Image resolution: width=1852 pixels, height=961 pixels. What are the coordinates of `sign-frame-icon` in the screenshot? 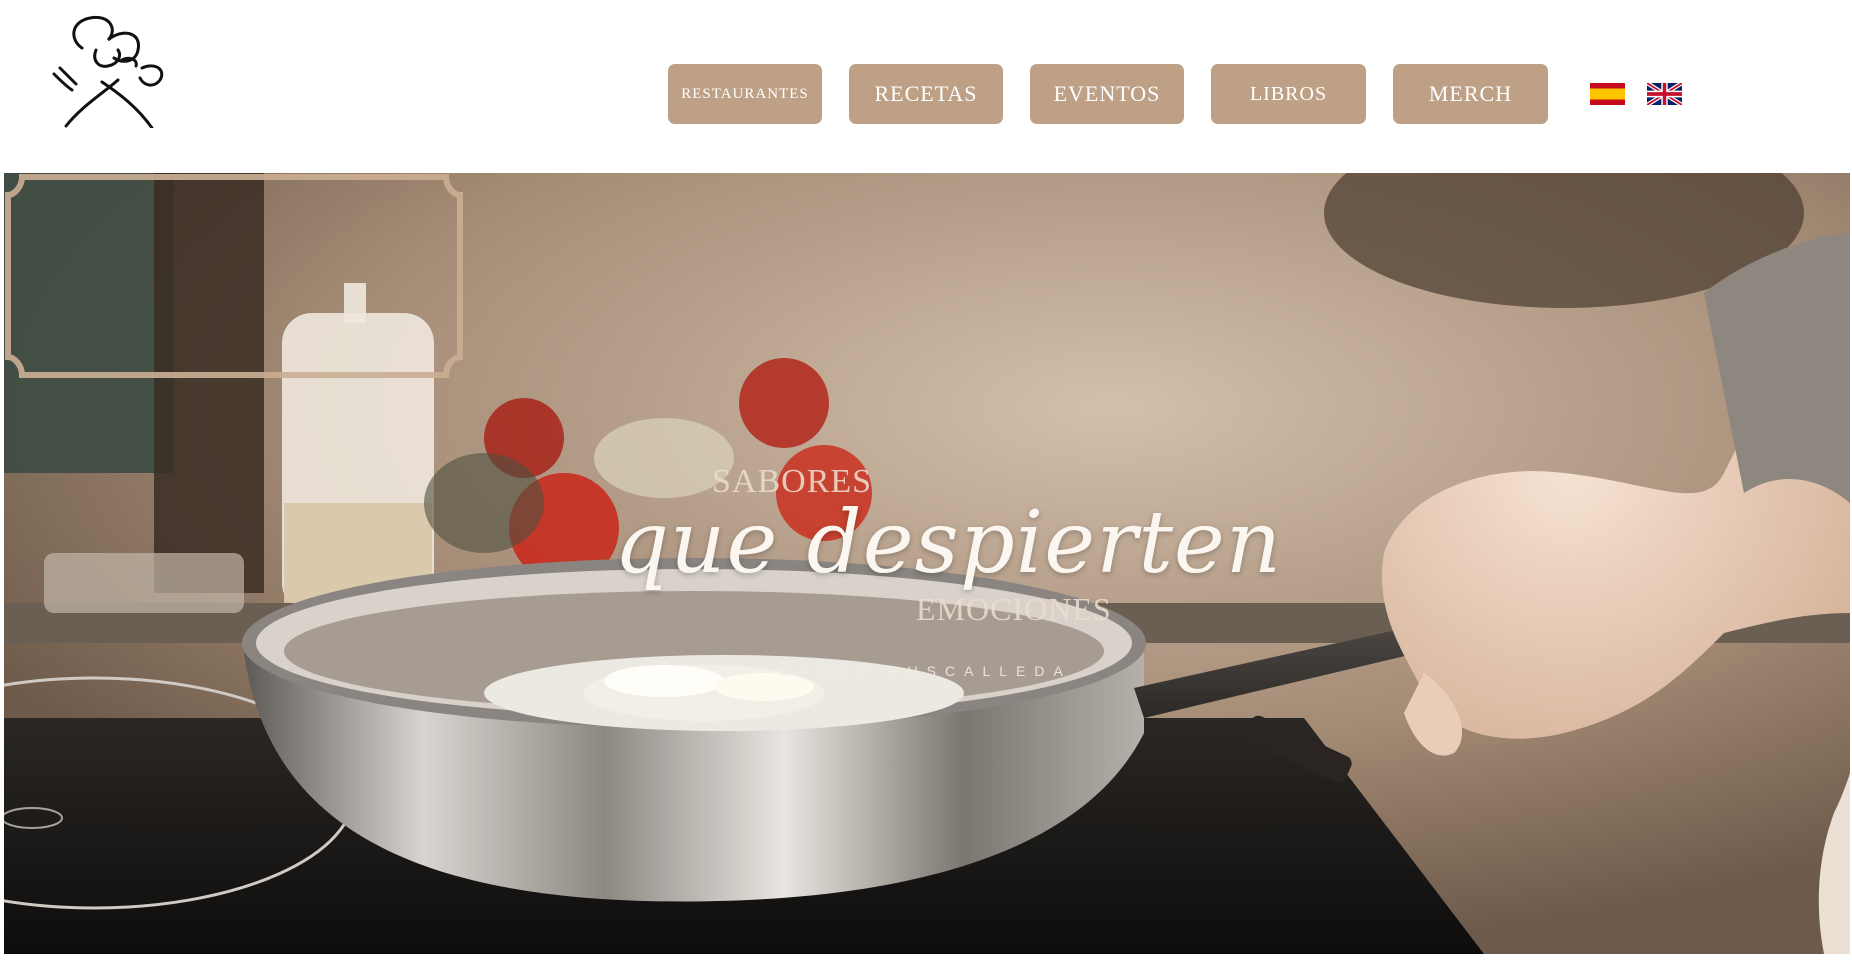 It's located at (234, 276).